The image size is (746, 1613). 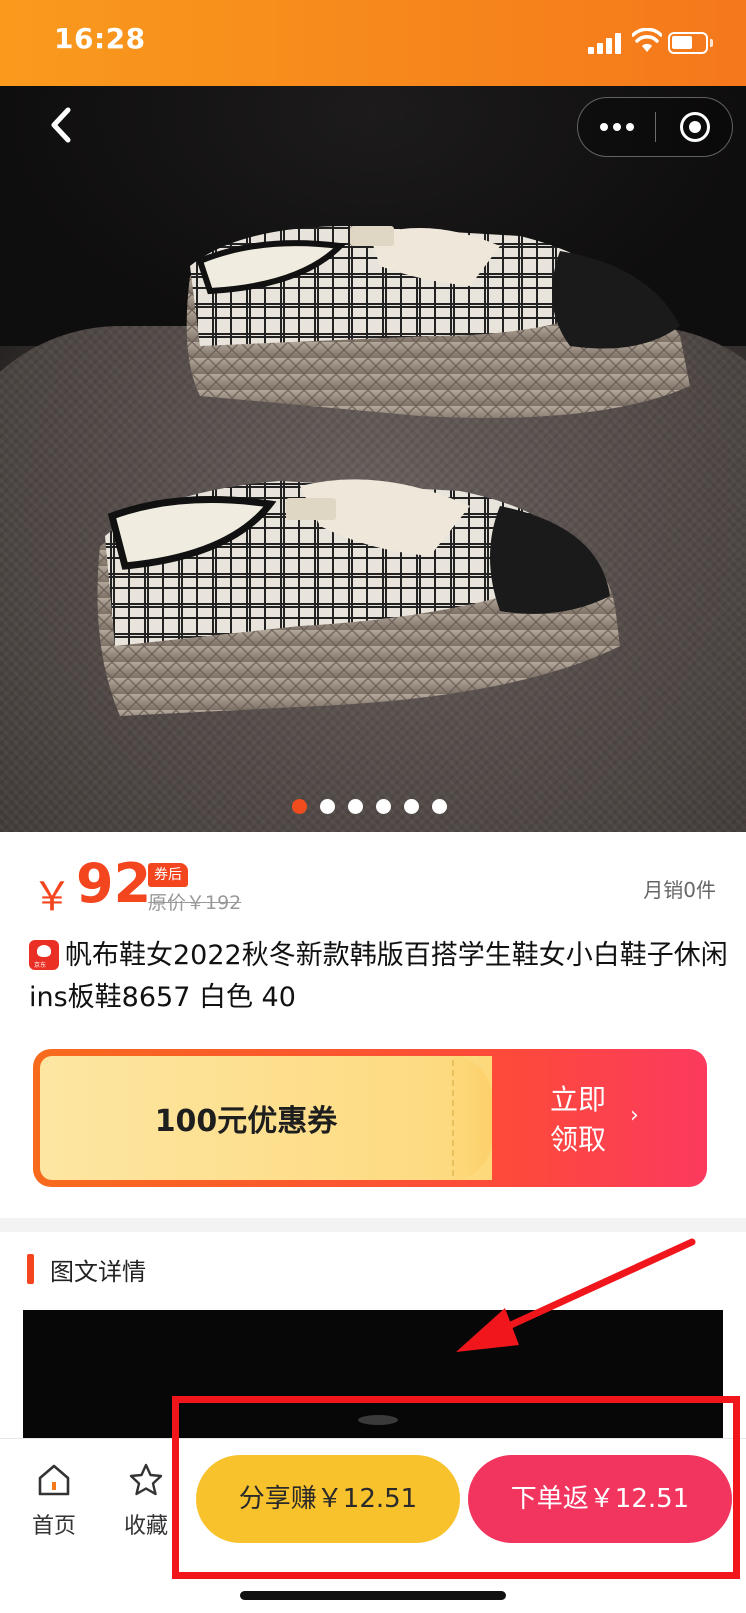 What do you see at coordinates (373, 43) in the screenshot?
I see `status-bar: 16:28` at bounding box center [373, 43].